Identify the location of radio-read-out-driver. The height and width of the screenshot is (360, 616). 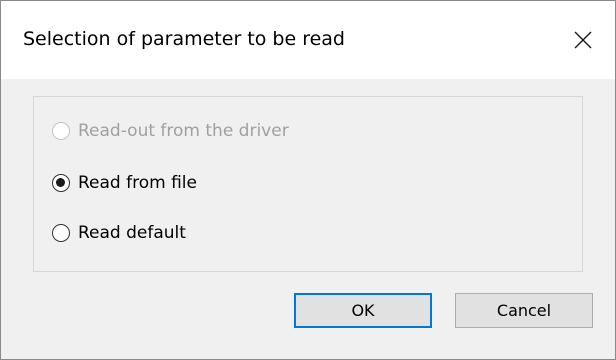
(61, 131).